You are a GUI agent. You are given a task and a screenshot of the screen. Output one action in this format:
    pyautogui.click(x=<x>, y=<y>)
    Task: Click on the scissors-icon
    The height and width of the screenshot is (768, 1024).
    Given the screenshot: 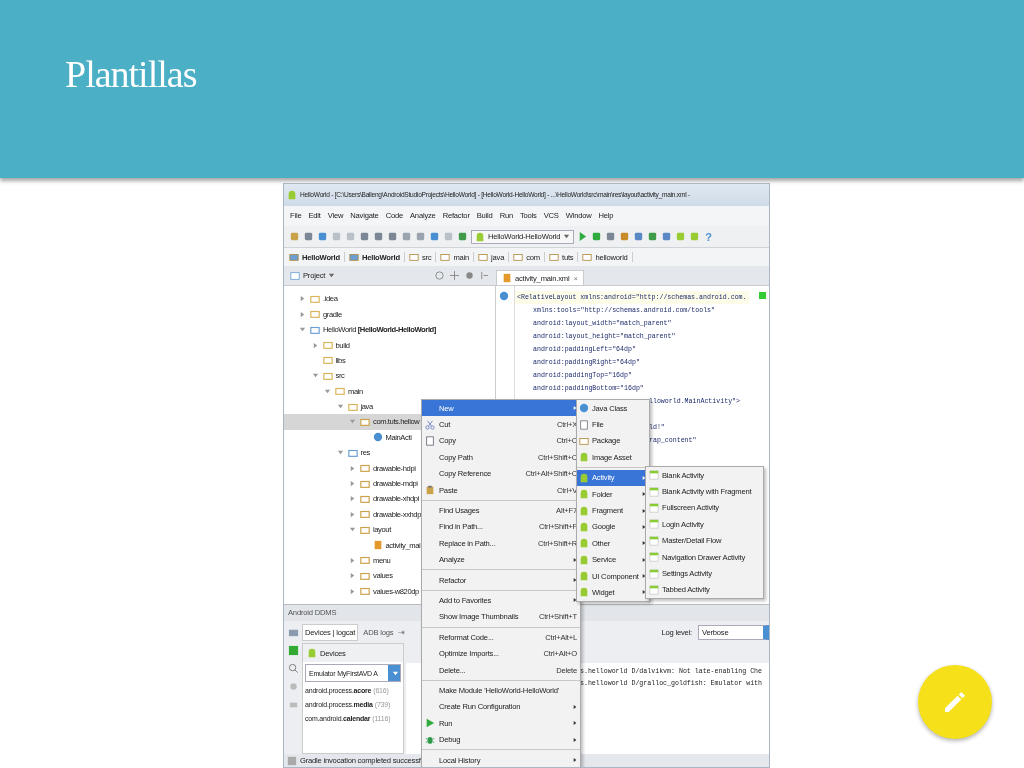 What is the action you would take?
    pyautogui.click(x=430, y=424)
    